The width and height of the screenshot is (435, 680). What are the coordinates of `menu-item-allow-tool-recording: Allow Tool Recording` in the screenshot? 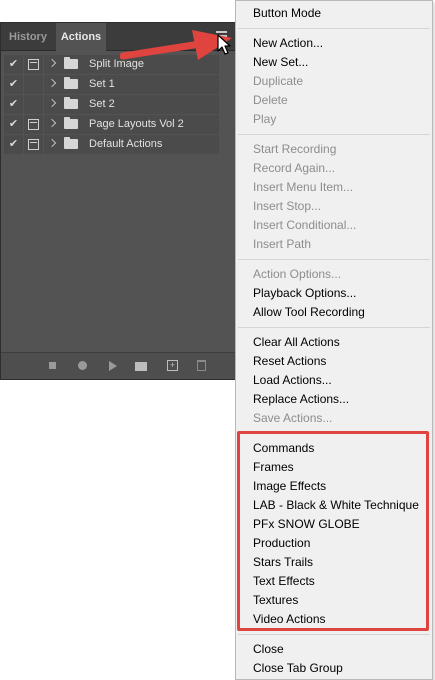 It's located at (309, 312).